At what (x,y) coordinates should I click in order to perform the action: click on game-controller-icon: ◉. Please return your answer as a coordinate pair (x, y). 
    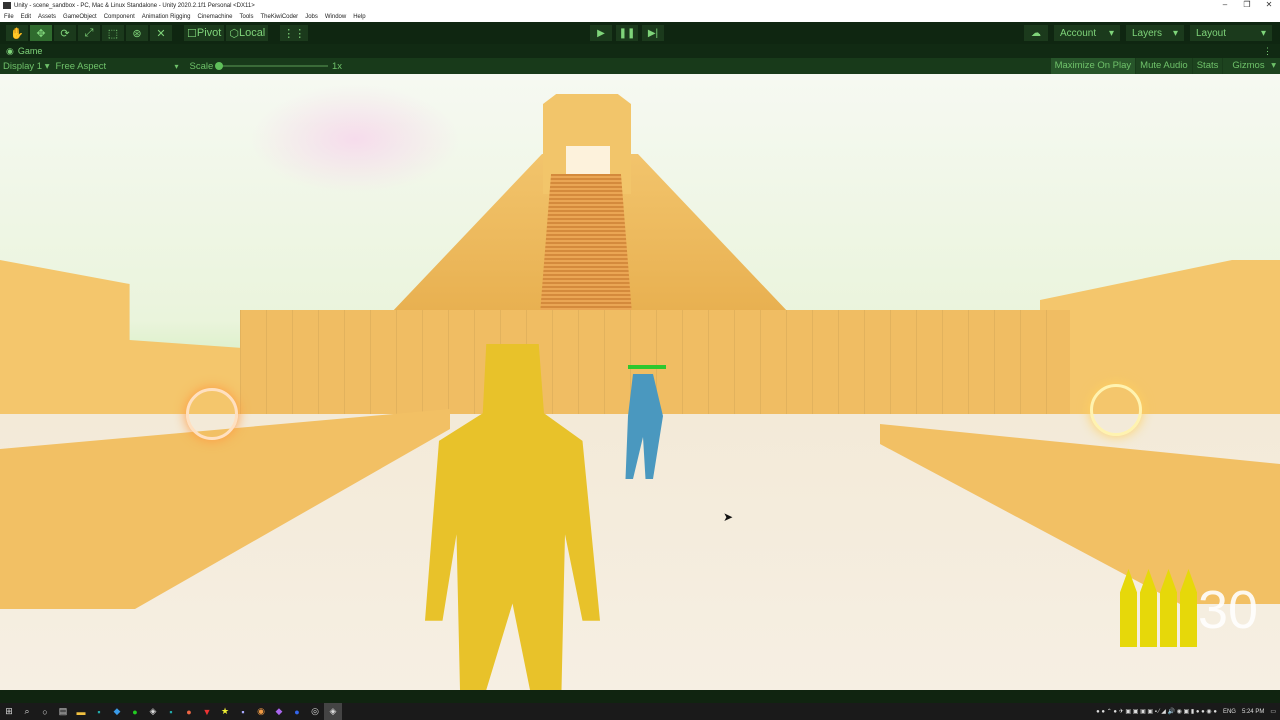
    Looking at the image, I should click on (10, 50).